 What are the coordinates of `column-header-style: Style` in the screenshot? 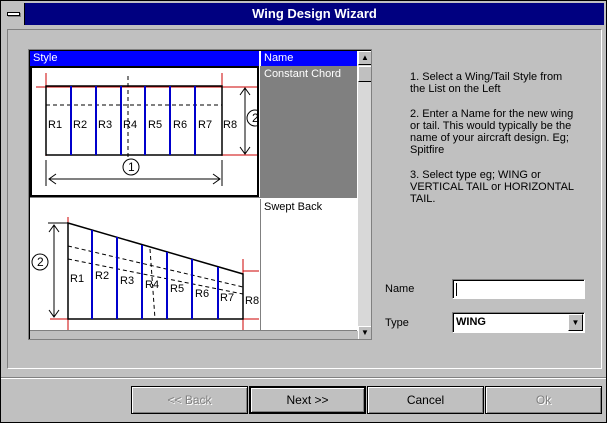 It's located at (144, 58).